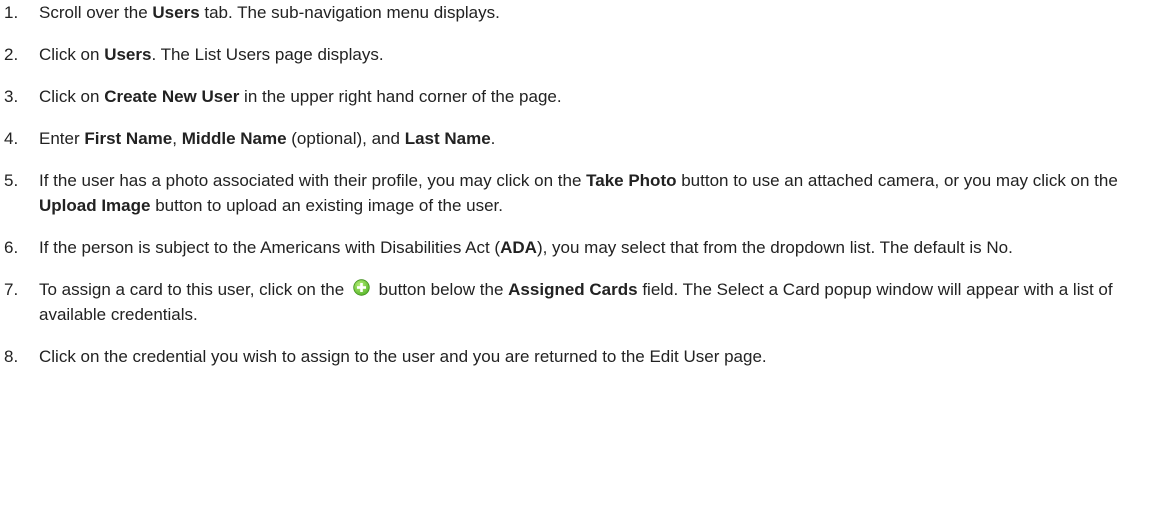 This screenshot has width=1169, height=508. What do you see at coordinates (11, 180) in the screenshot?
I see `step-number: 5.` at bounding box center [11, 180].